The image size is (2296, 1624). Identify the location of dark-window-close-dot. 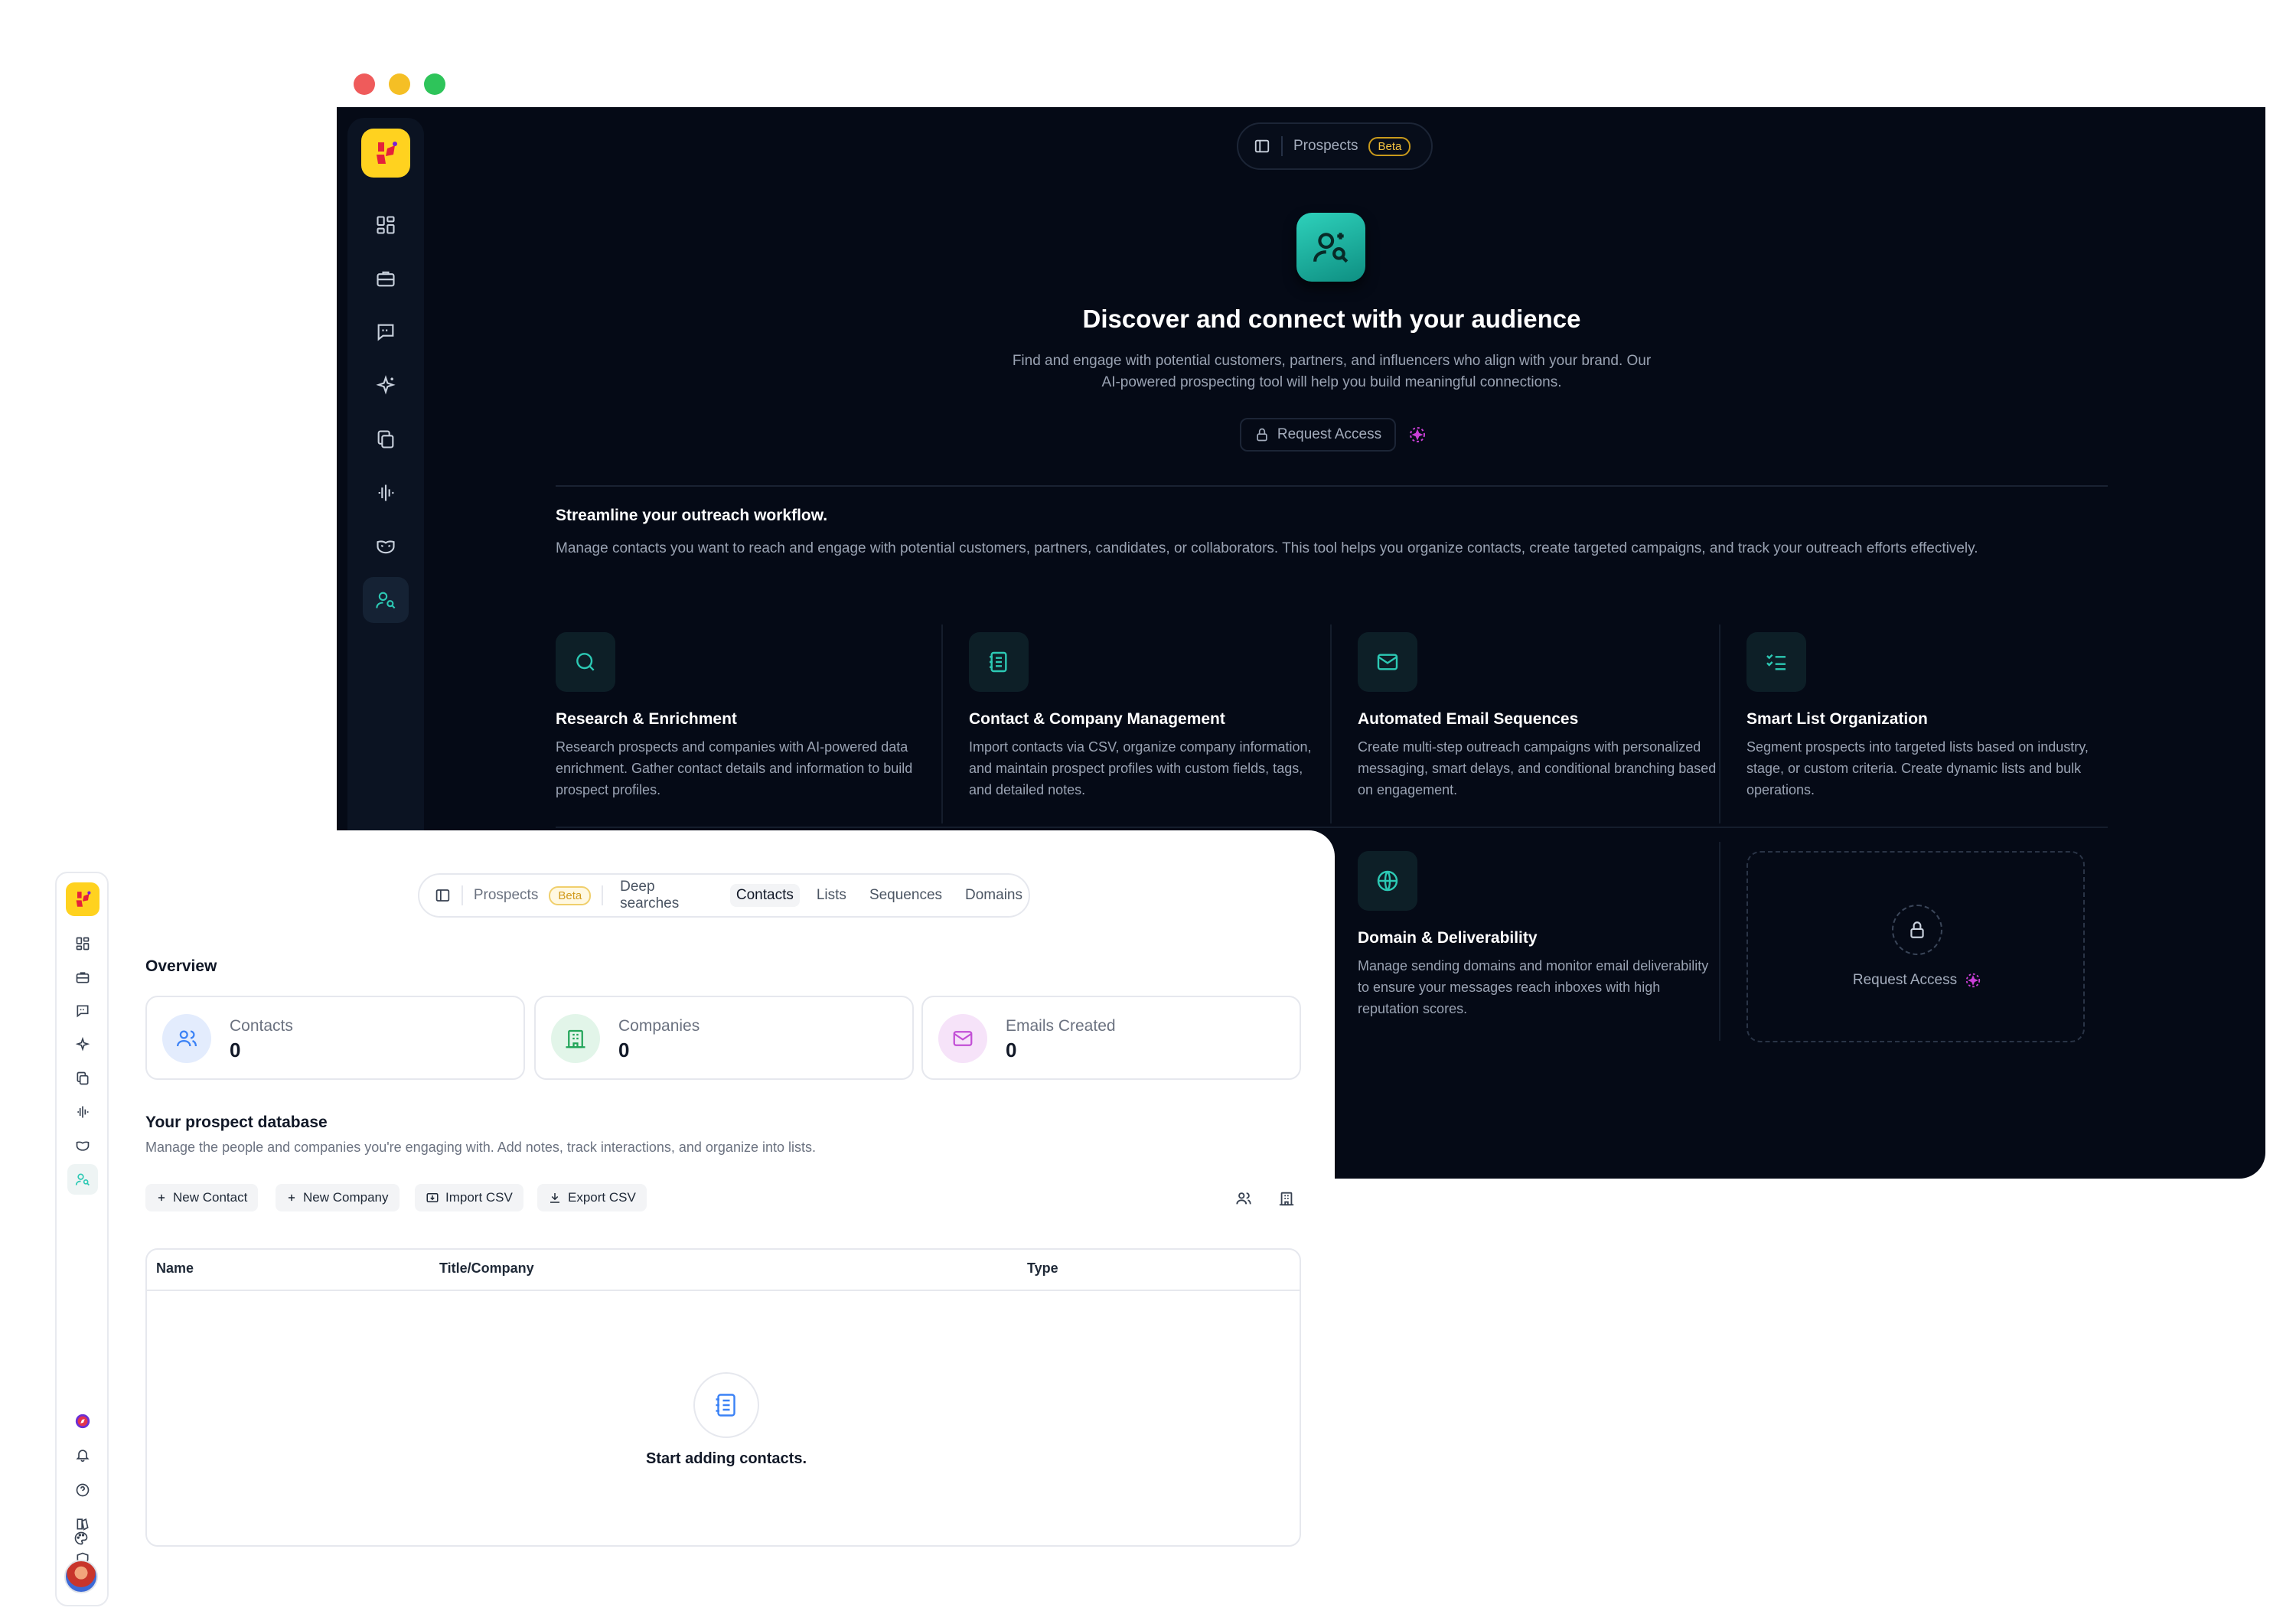
(364, 84).